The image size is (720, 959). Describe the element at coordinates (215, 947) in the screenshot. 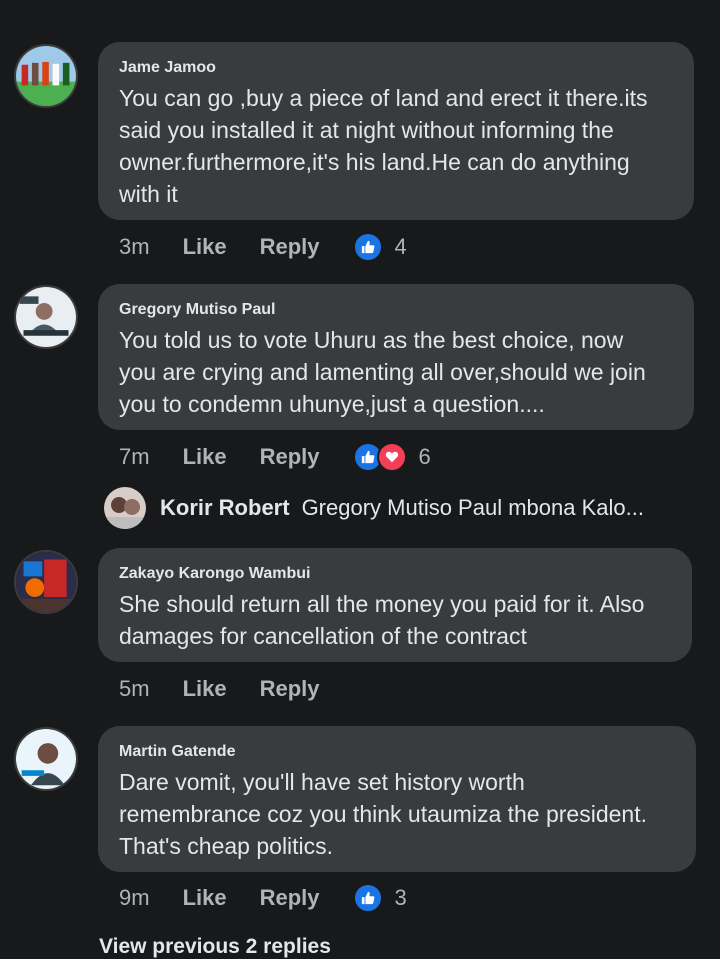

I see `view-previous-replies-link: View previous 2 replies` at that location.